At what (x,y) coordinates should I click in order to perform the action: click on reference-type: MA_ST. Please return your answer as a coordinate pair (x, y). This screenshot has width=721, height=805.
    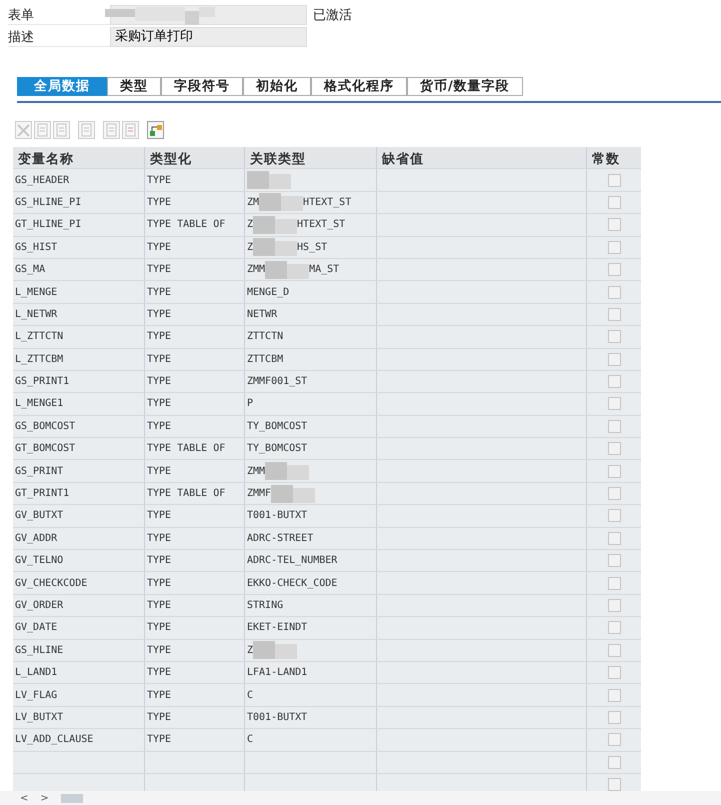
    Looking at the image, I should click on (324, 270).